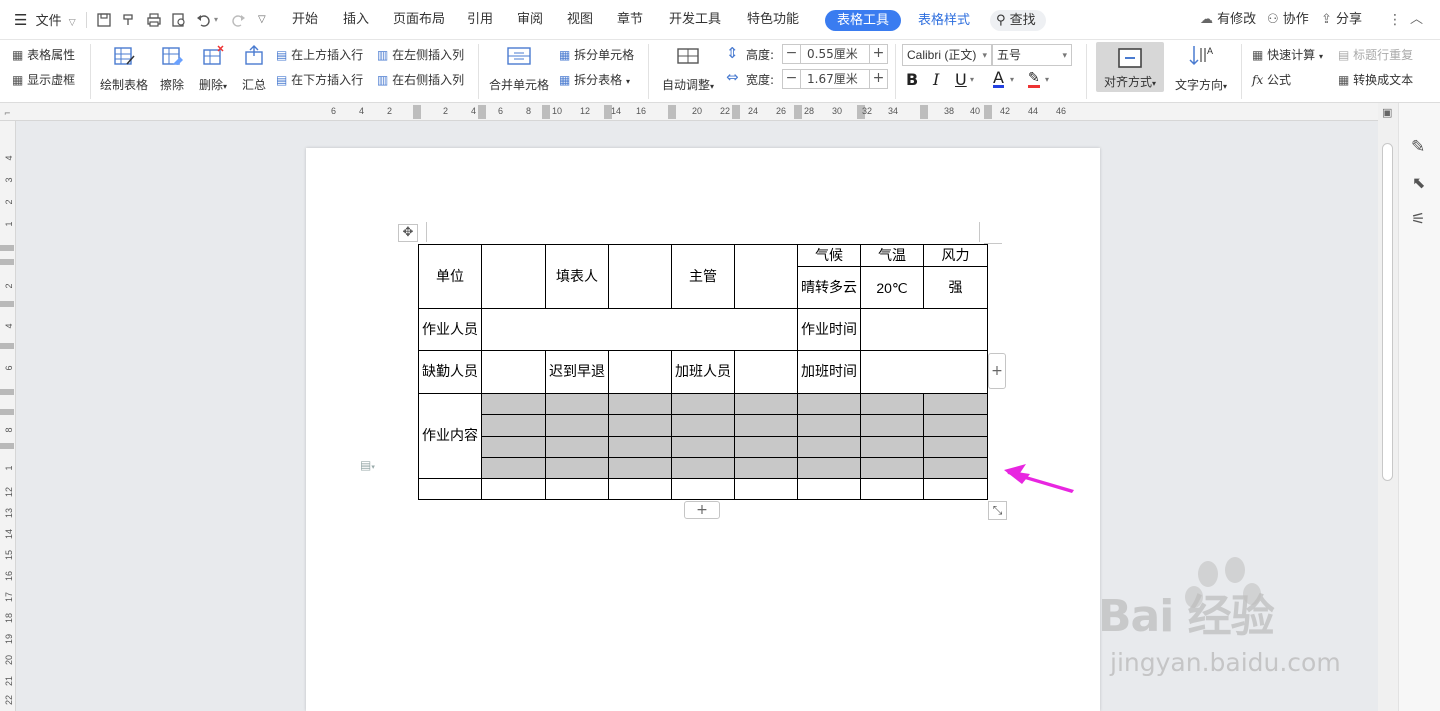  Describe the element at coordinates (997, 371) in the screenshot. I see `add-column-button: +` at that location.